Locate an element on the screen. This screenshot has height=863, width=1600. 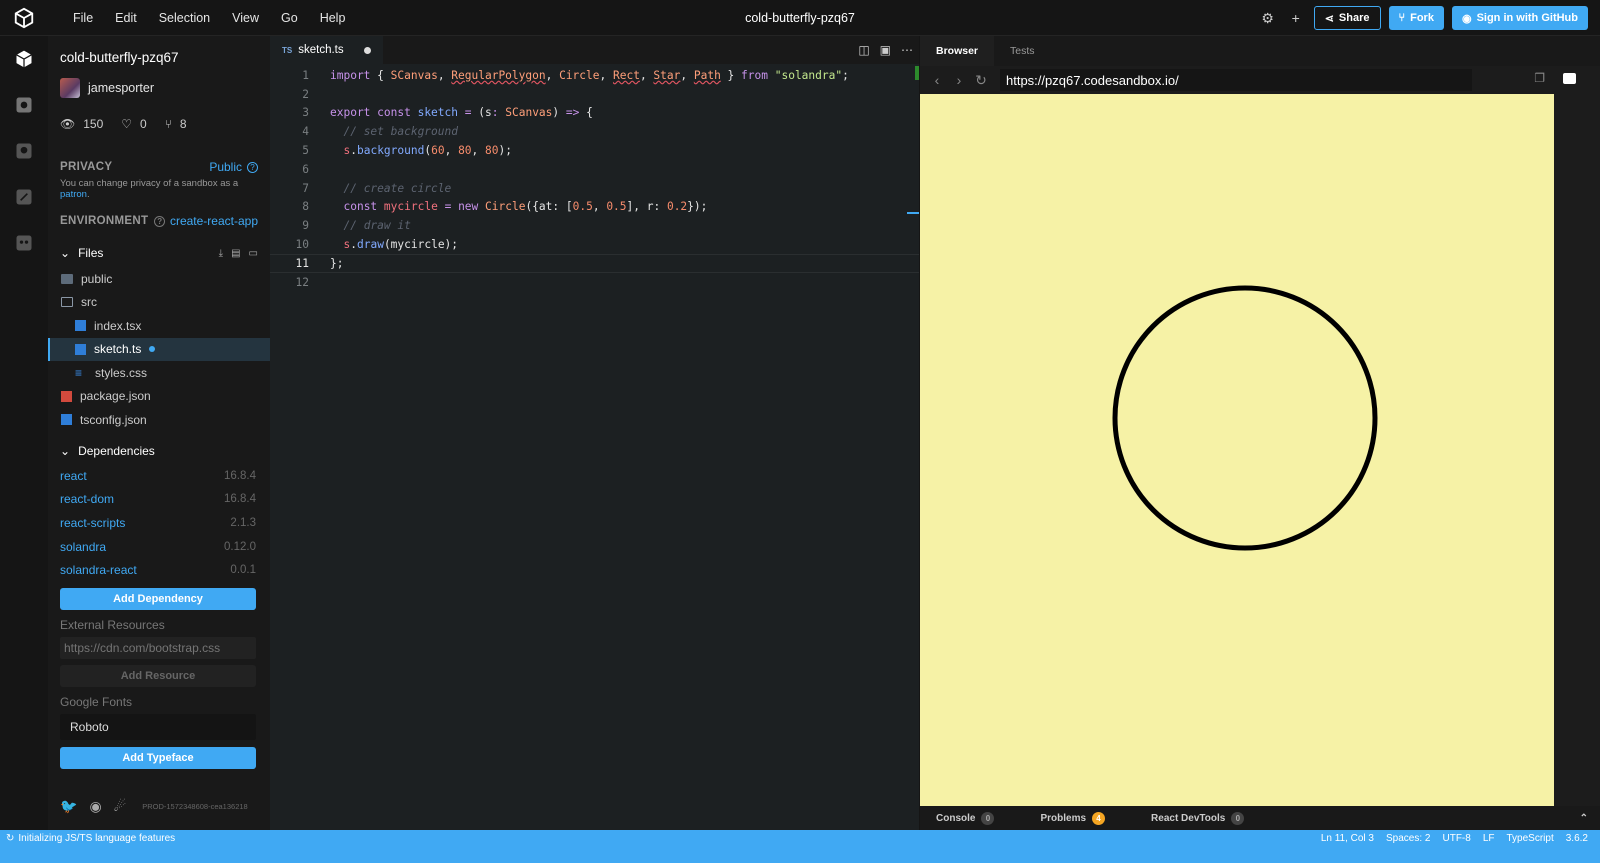
views-stat: 👁 150 is located at coordinates (81, 124).